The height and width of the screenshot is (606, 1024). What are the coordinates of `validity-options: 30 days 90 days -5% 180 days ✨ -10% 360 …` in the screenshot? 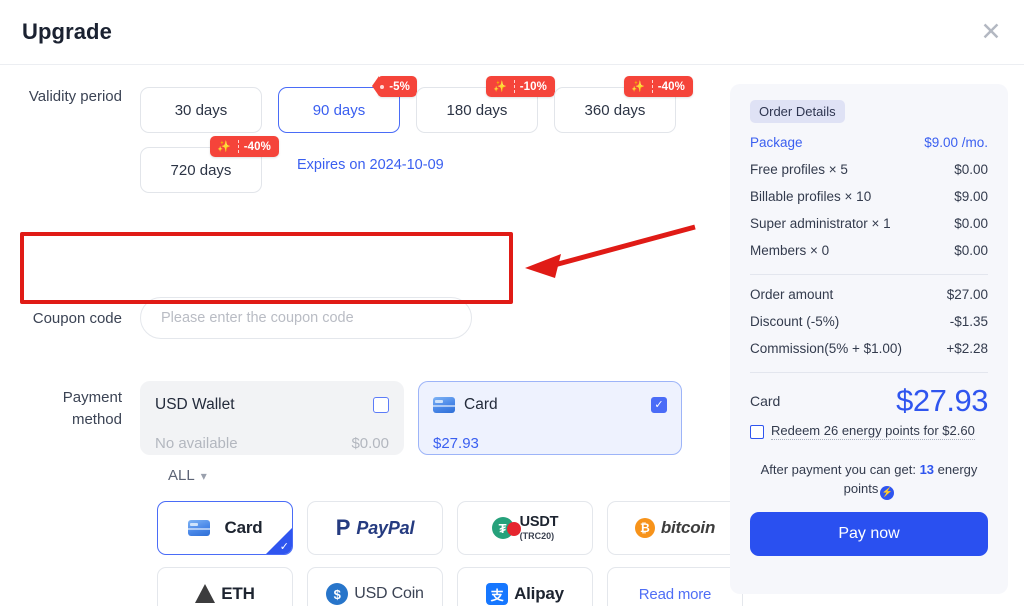 It's located at (420, 134).